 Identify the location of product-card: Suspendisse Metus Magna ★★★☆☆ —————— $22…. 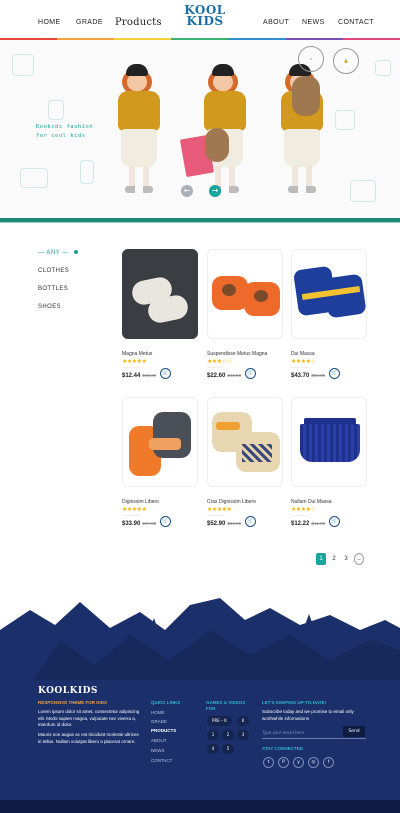
(245, 314).